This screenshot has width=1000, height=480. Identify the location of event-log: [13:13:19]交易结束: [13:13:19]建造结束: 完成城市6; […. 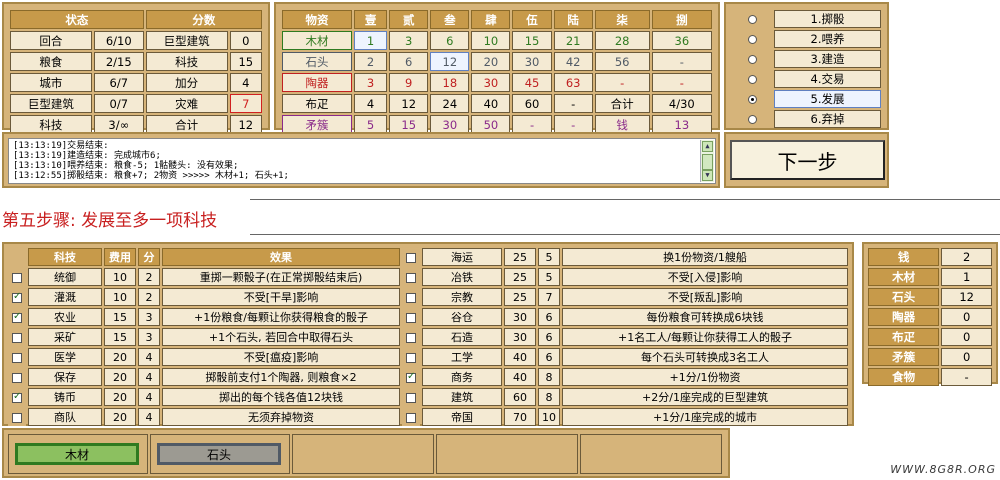
(362, 161).